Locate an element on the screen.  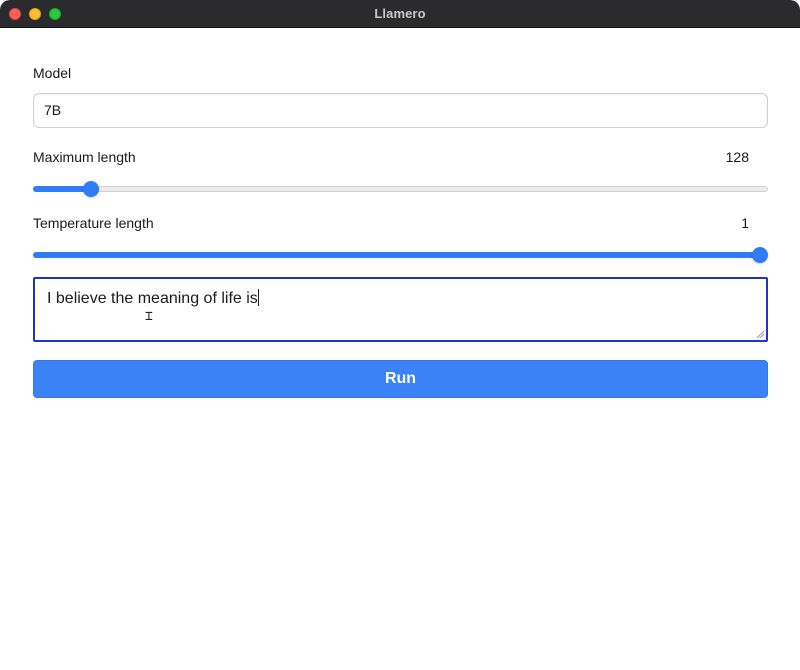
maximum-length-value: 128 is located at coordinates (737, 157).